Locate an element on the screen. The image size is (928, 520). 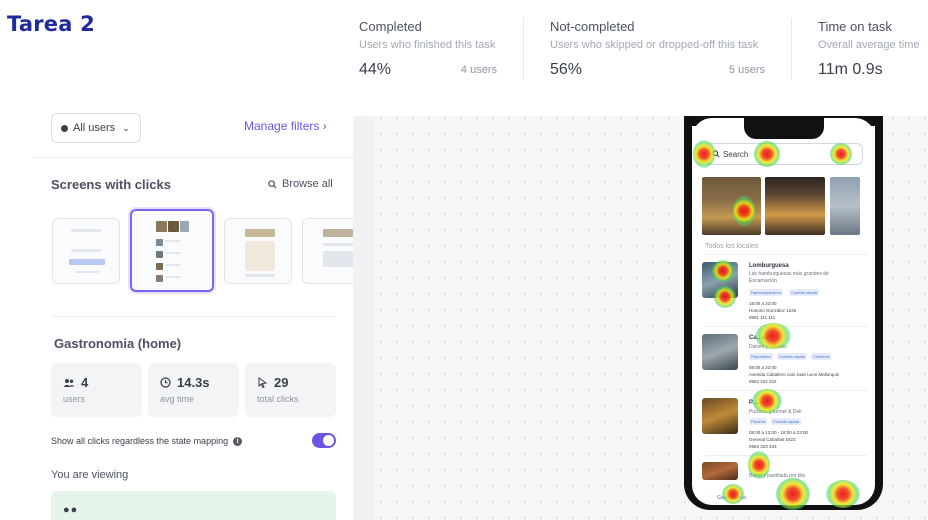
toggle-knob is located at coordinates (328, 440).